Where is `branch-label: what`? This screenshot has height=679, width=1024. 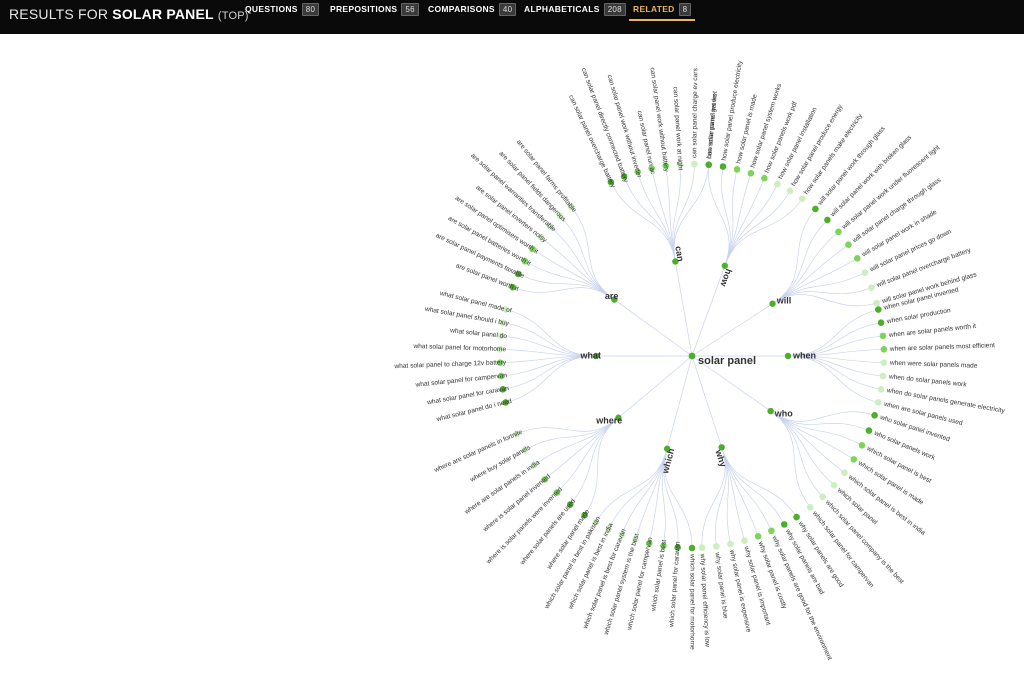
branch-label: what is located at coordinates (590, 355).